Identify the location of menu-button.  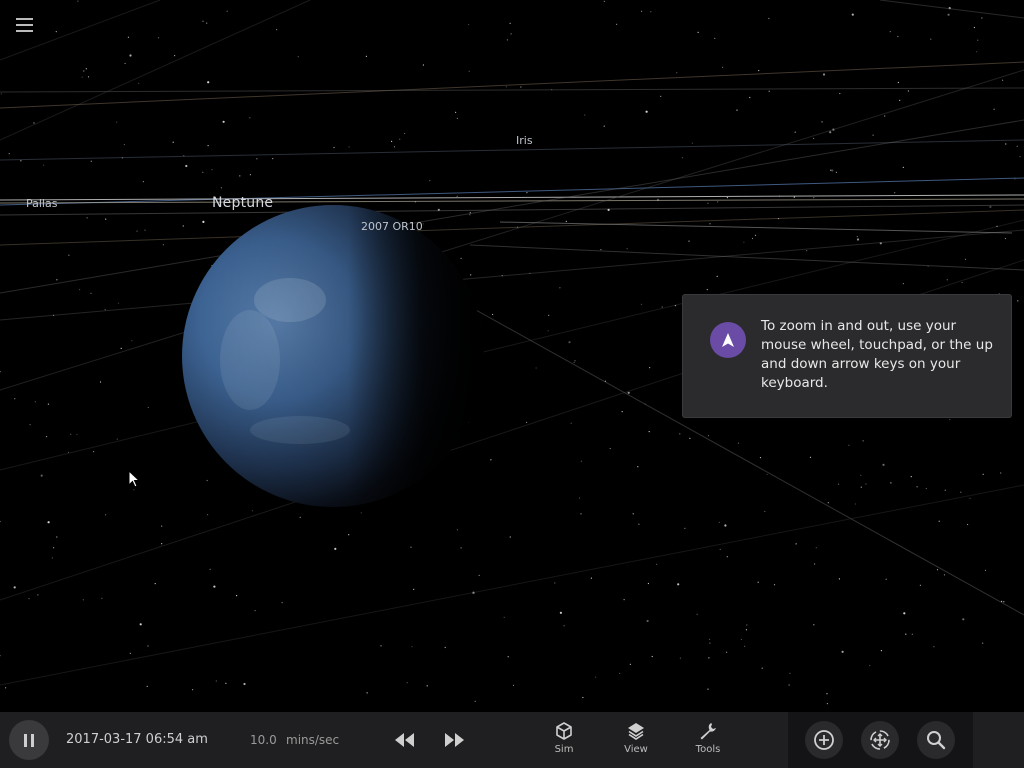
(25, 25).